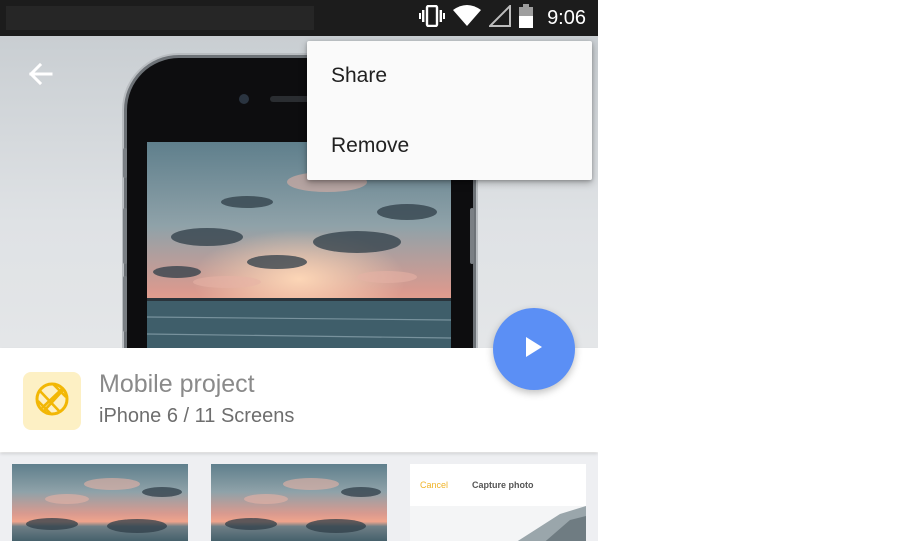 The height and width of the screenshot is (541, 900). Describe the element at coordinates (434, 485) in the screenshot. I see `capture-cancel-label: Cancel` at that location.